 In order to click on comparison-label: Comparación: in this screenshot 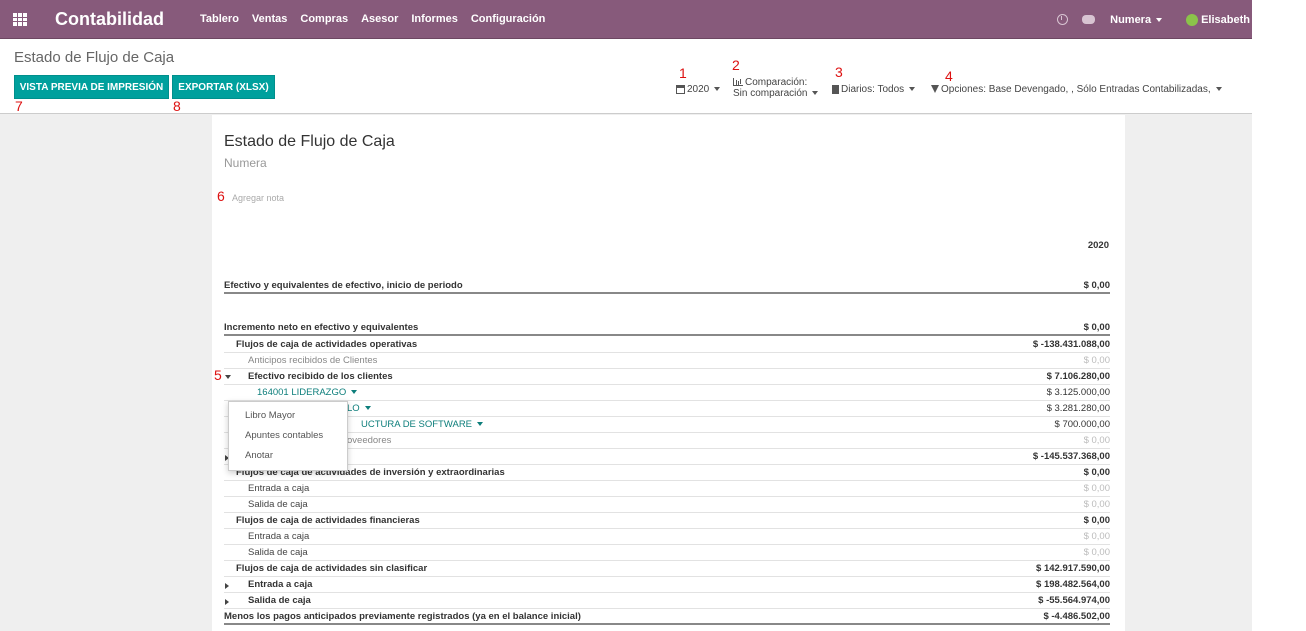, I will do `click(776, 82)`.